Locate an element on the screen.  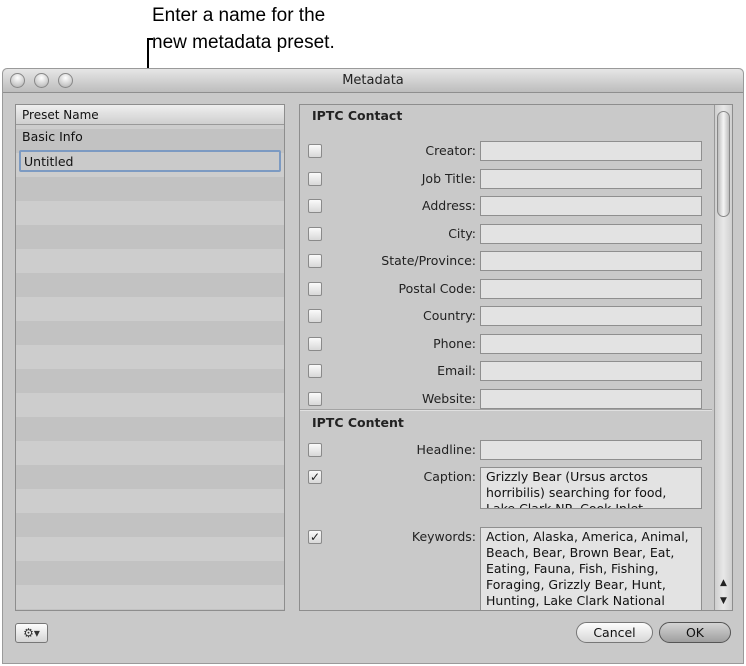
creator-field is located at coordinates (591, 151).